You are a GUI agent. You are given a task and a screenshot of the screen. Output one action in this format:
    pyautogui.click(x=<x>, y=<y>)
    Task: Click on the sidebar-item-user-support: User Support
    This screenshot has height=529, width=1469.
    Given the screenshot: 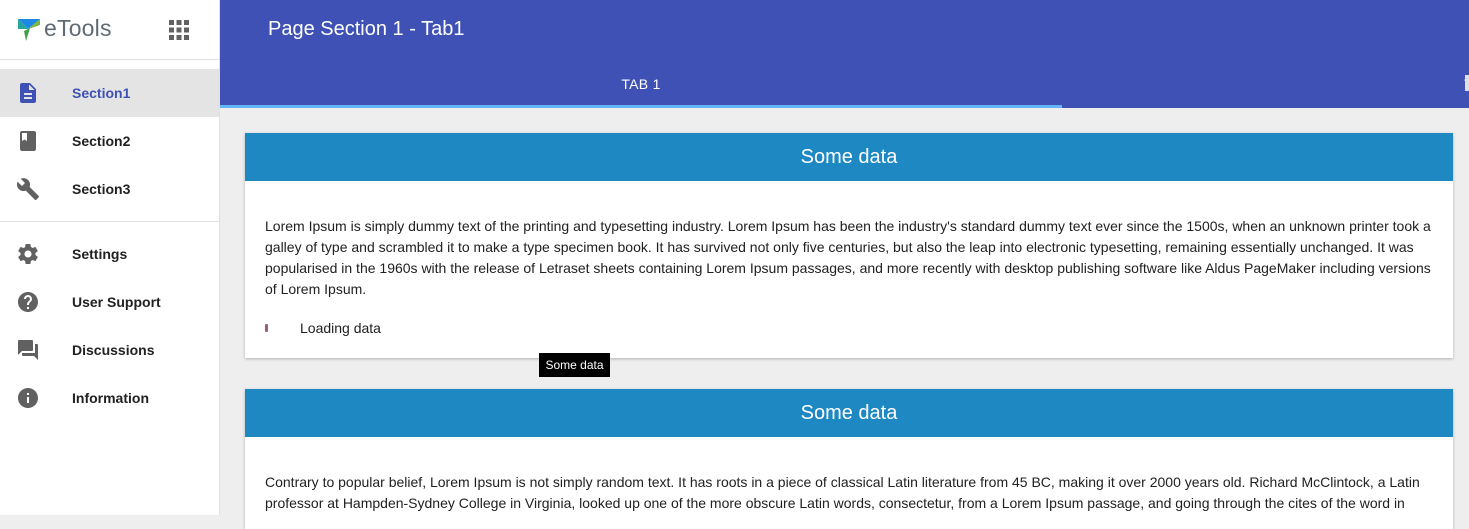 What is the action you would take?
    pyautogui.click(x=109, y=302)
    